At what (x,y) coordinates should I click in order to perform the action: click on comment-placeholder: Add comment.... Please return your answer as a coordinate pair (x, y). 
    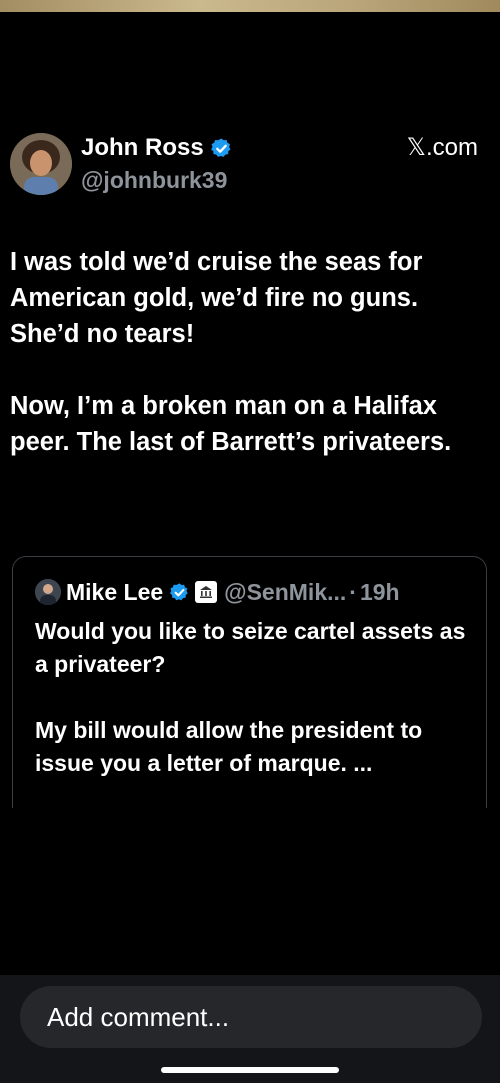
    Looking at the image, I should click on (138, 1016).